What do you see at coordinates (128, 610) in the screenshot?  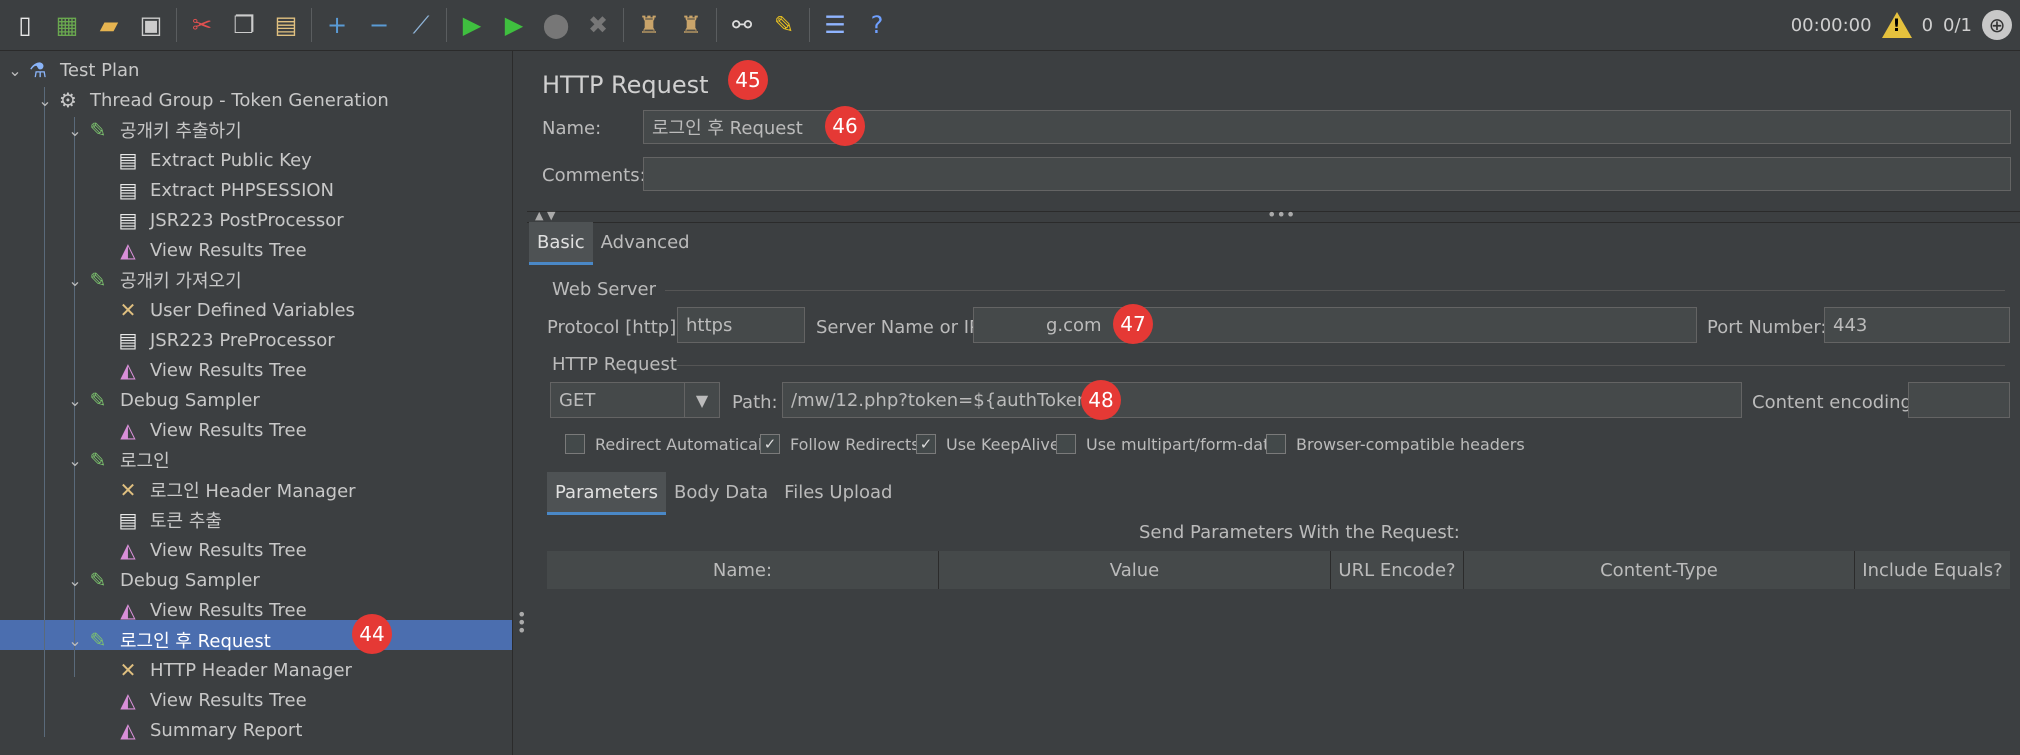 I see `listener-icon: ◭` at bounding box center [128, 610].